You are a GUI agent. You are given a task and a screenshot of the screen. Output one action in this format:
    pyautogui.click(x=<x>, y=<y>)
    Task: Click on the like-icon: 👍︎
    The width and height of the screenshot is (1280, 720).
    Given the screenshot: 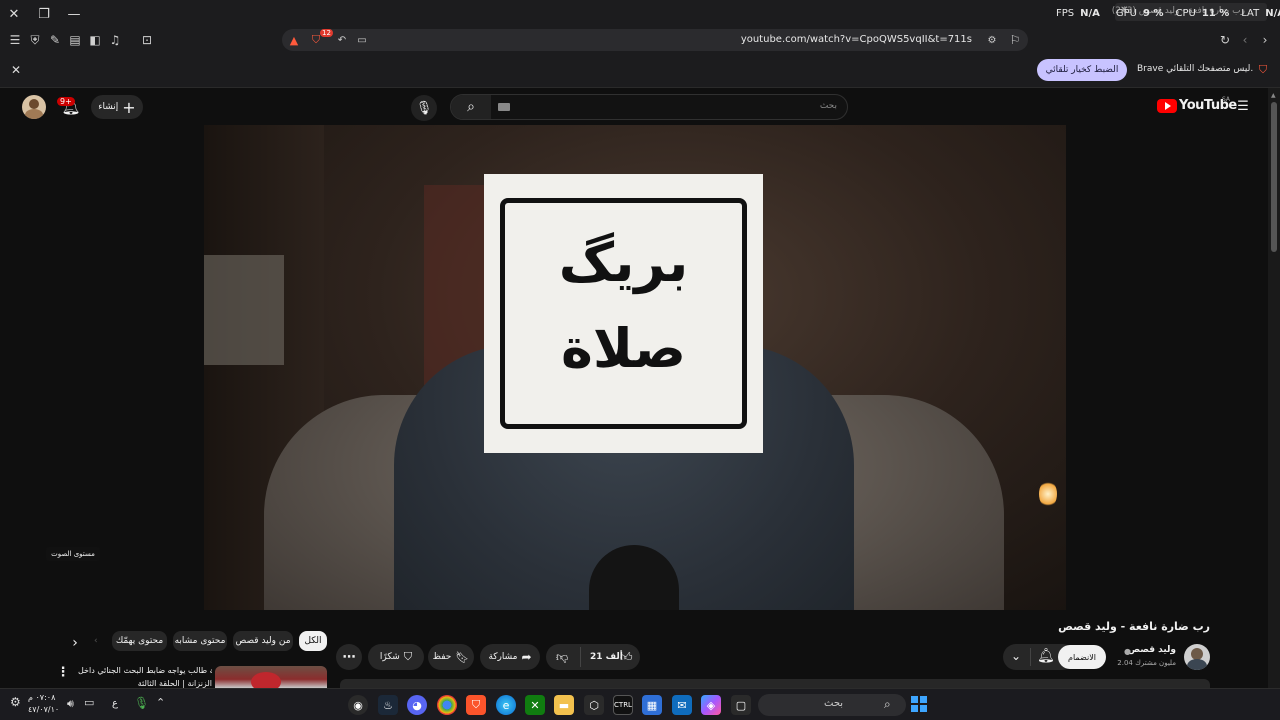 What is the action you would take?
    pyautogui.click(x=626, y=657)
    